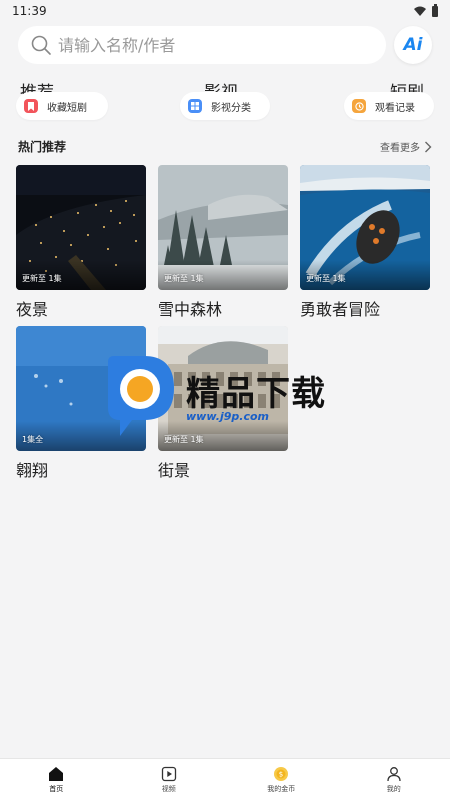 The height and width of the screenshot is (800, 450). Describe the element at coordinates (359, 106) in the screenshot. I see `history-icon` at that location.